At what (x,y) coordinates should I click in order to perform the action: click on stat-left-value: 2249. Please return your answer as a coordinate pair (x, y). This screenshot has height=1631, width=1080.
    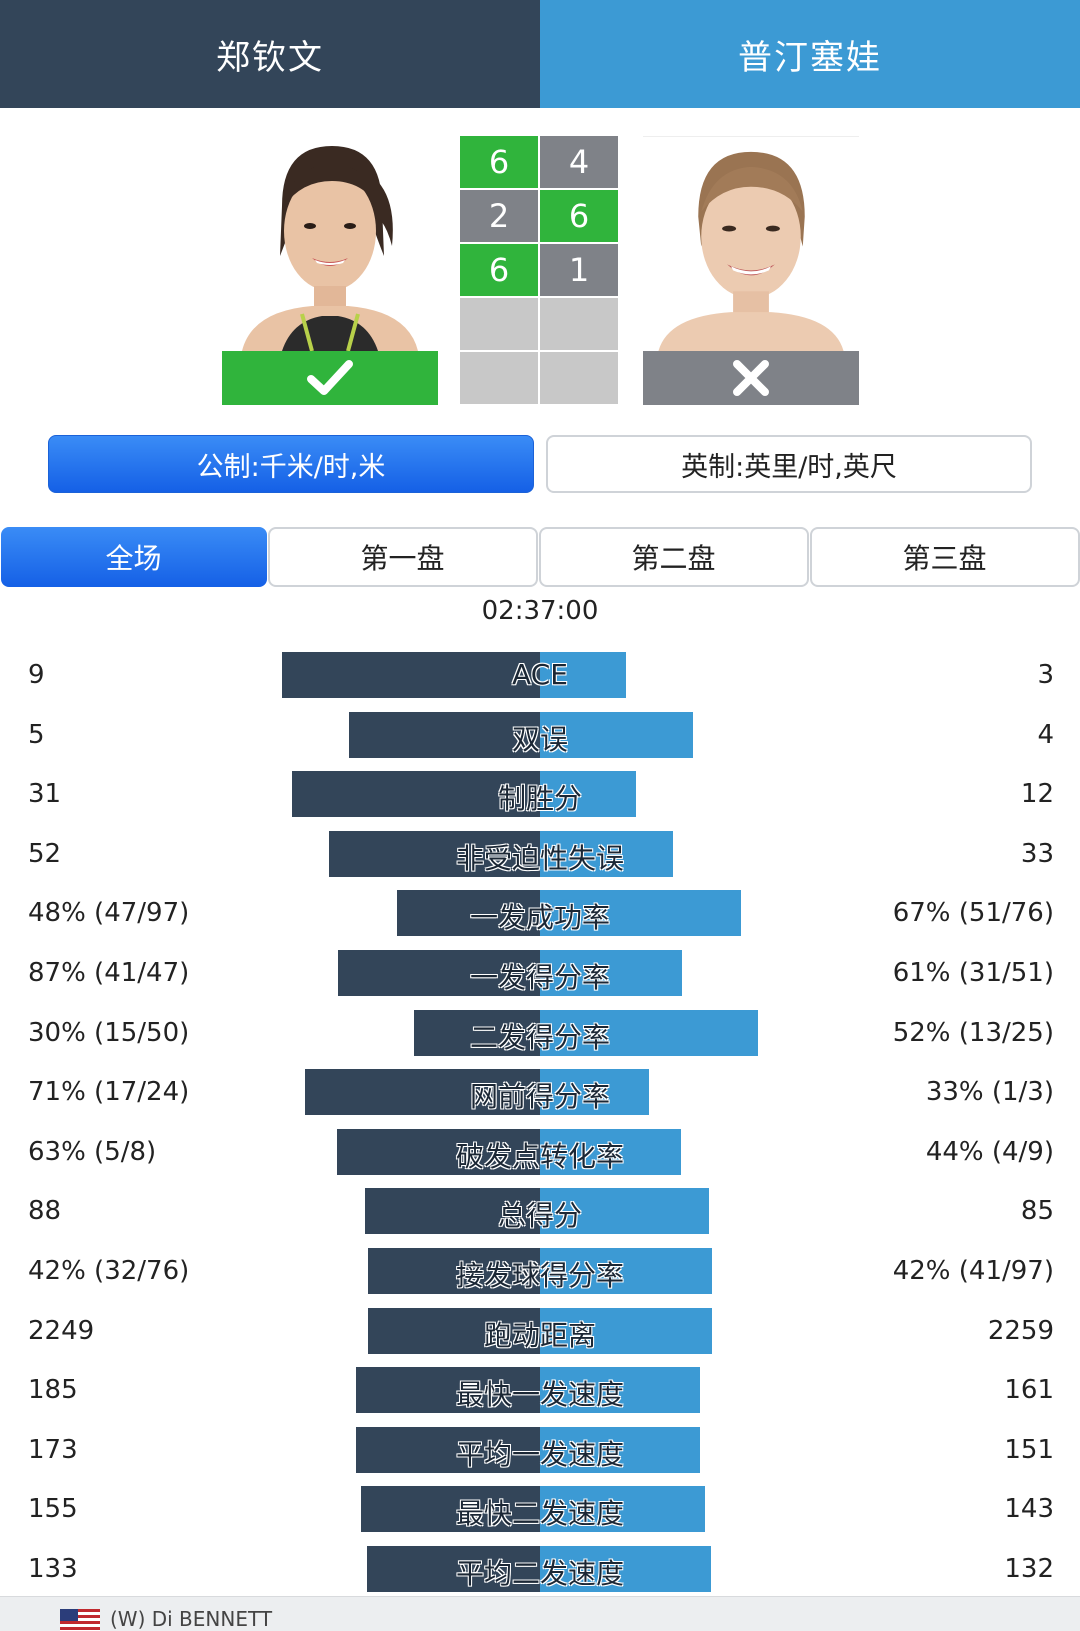
    Looking at the image, I should click on (61, 1330).